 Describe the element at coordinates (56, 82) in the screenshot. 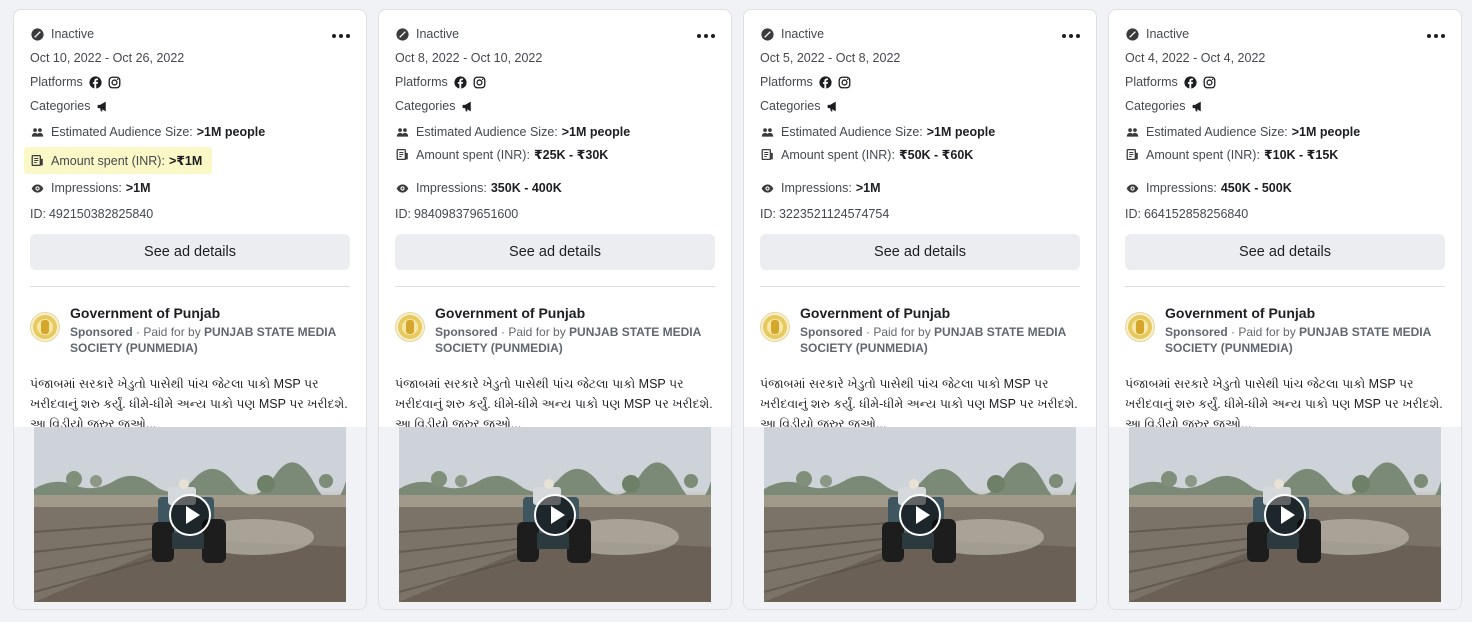

I see `platforms-label: Platforms` at that location.